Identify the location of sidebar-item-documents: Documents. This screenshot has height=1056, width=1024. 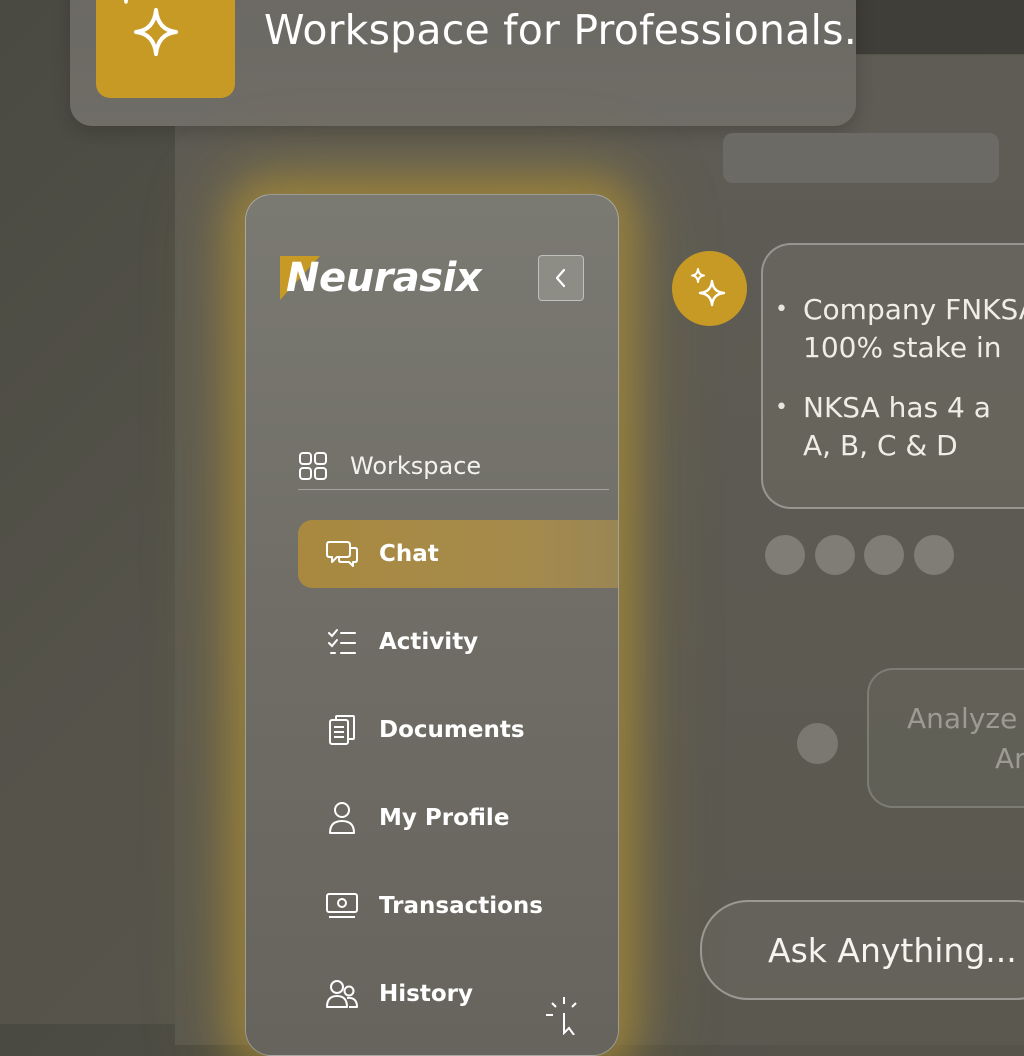
(458, 730).